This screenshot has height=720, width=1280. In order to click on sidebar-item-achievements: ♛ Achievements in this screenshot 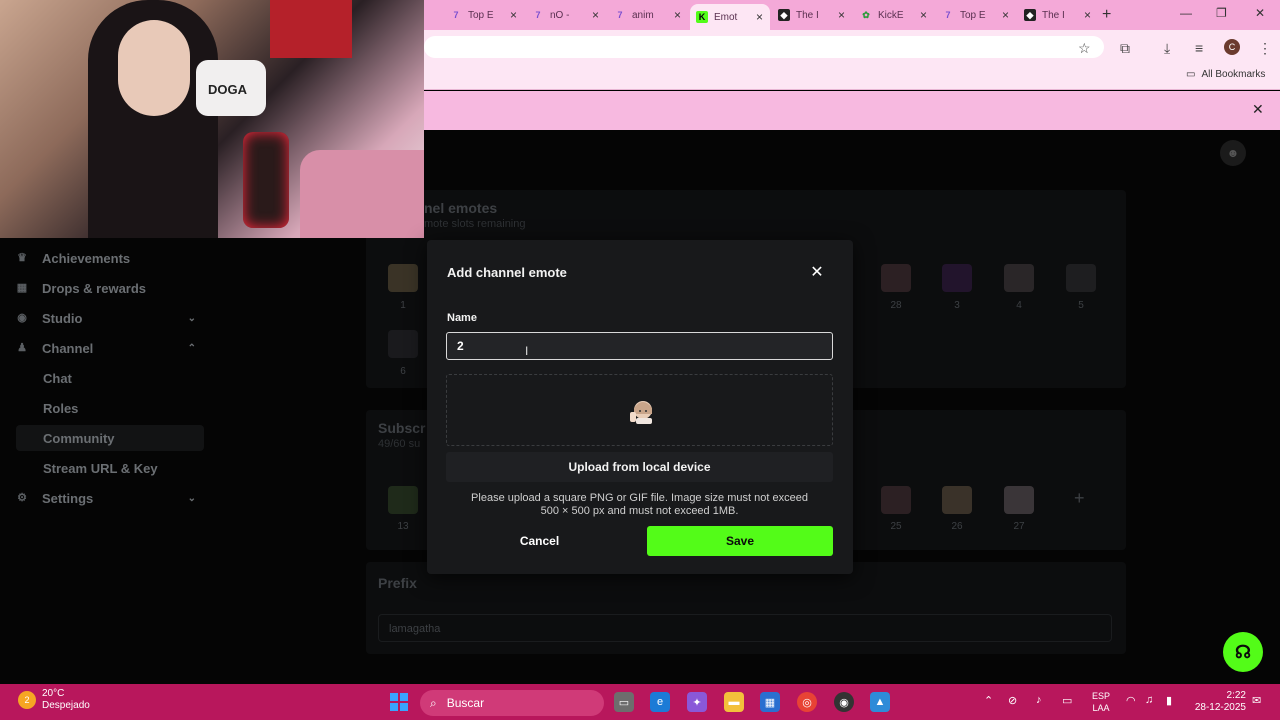, I will do `click(110, 258)`.